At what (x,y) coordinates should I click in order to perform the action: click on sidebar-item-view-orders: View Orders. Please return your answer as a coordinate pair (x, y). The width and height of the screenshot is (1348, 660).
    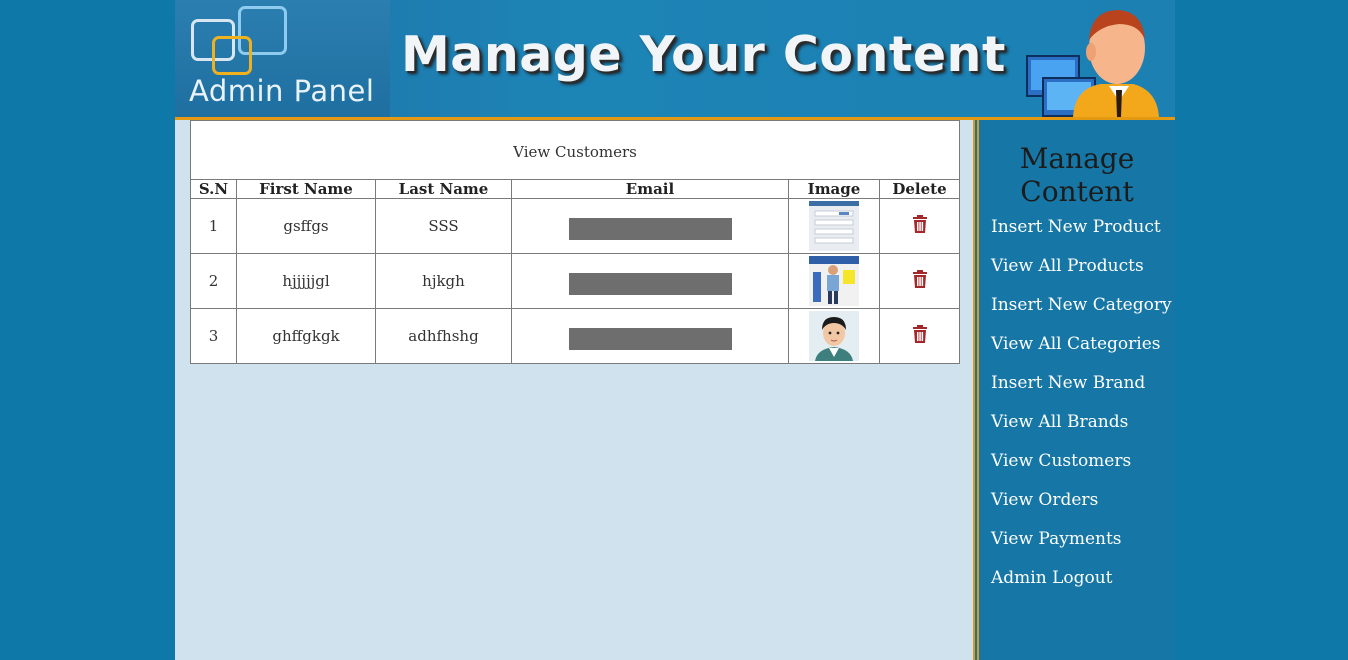
    Looking at the image, I should click on (1077, 509).